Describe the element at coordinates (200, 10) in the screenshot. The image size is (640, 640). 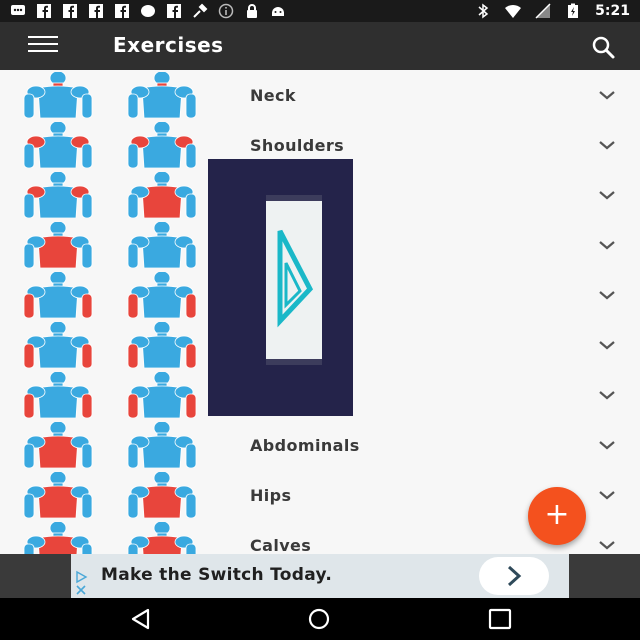
I see `tools-icon` at that location.